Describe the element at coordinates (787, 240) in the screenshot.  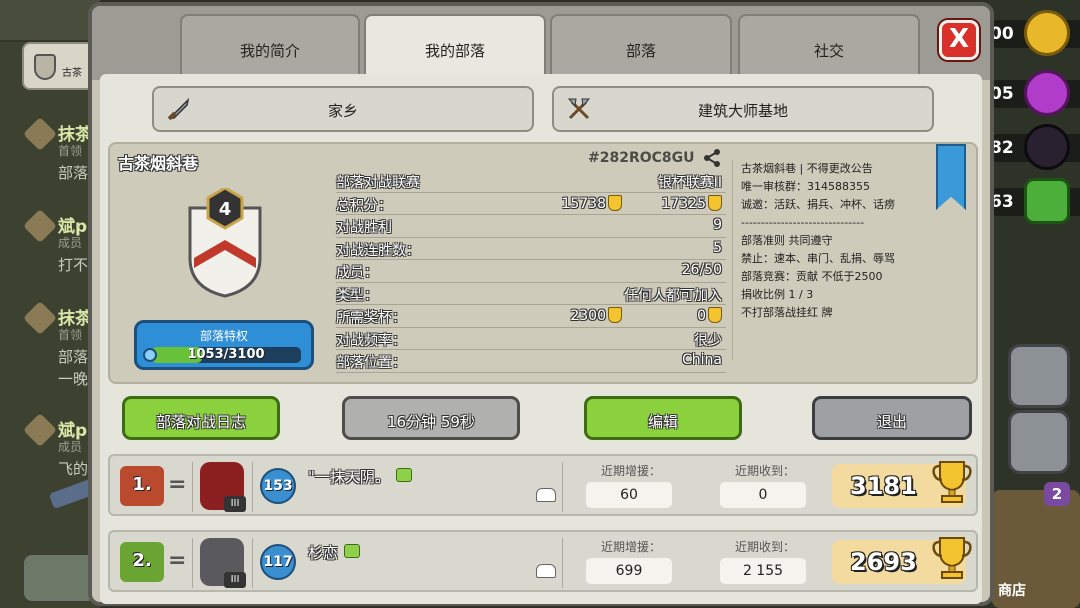
I see `description-line: 部落准则 共同遵守` at that location.